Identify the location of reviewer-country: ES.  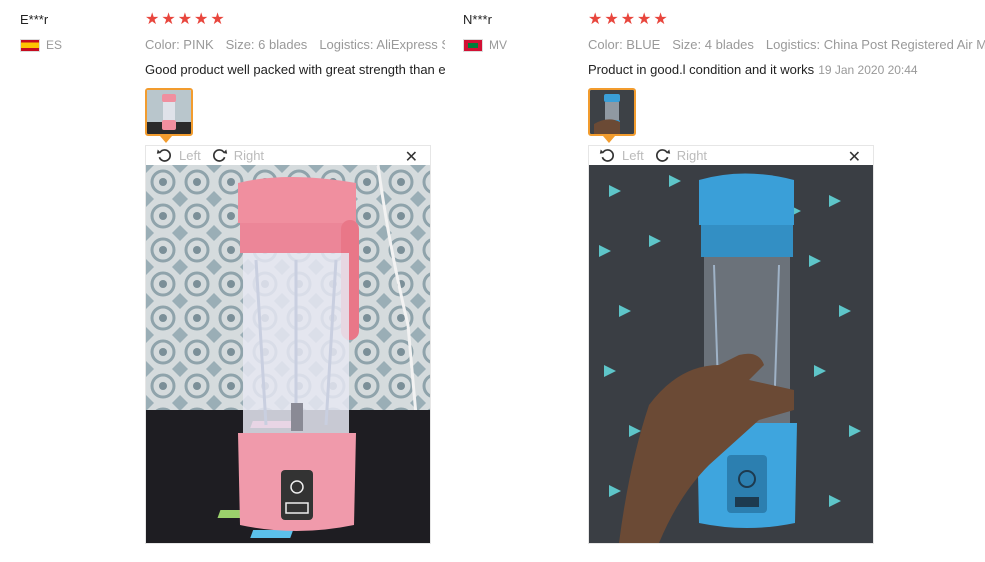
(41, 45).